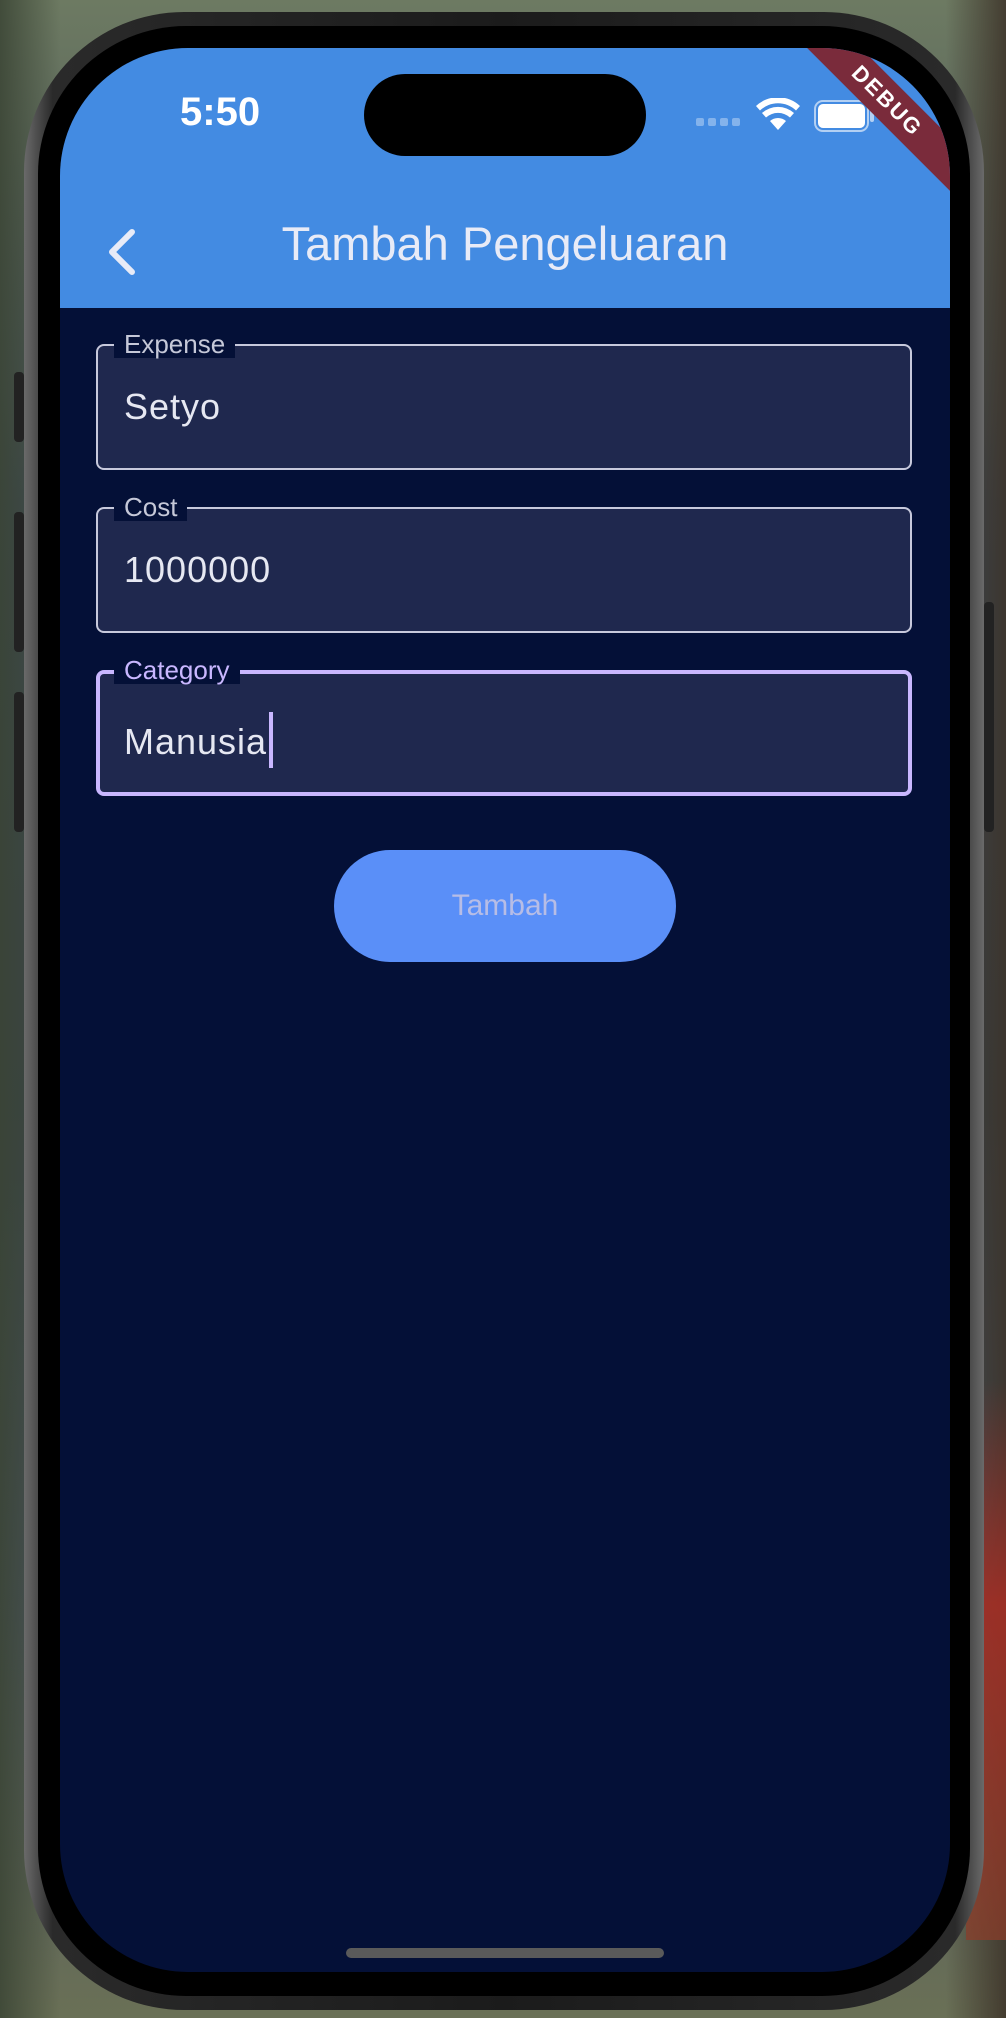  I want to click on page-title: Tambah Pengeluaran, so click(505, 243).